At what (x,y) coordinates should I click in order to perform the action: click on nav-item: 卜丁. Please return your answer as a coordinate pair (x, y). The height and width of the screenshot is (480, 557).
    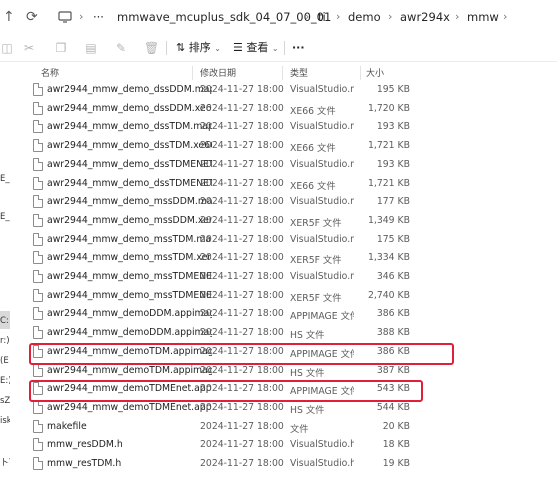
    Looking at the image, I should click on (5, 462).